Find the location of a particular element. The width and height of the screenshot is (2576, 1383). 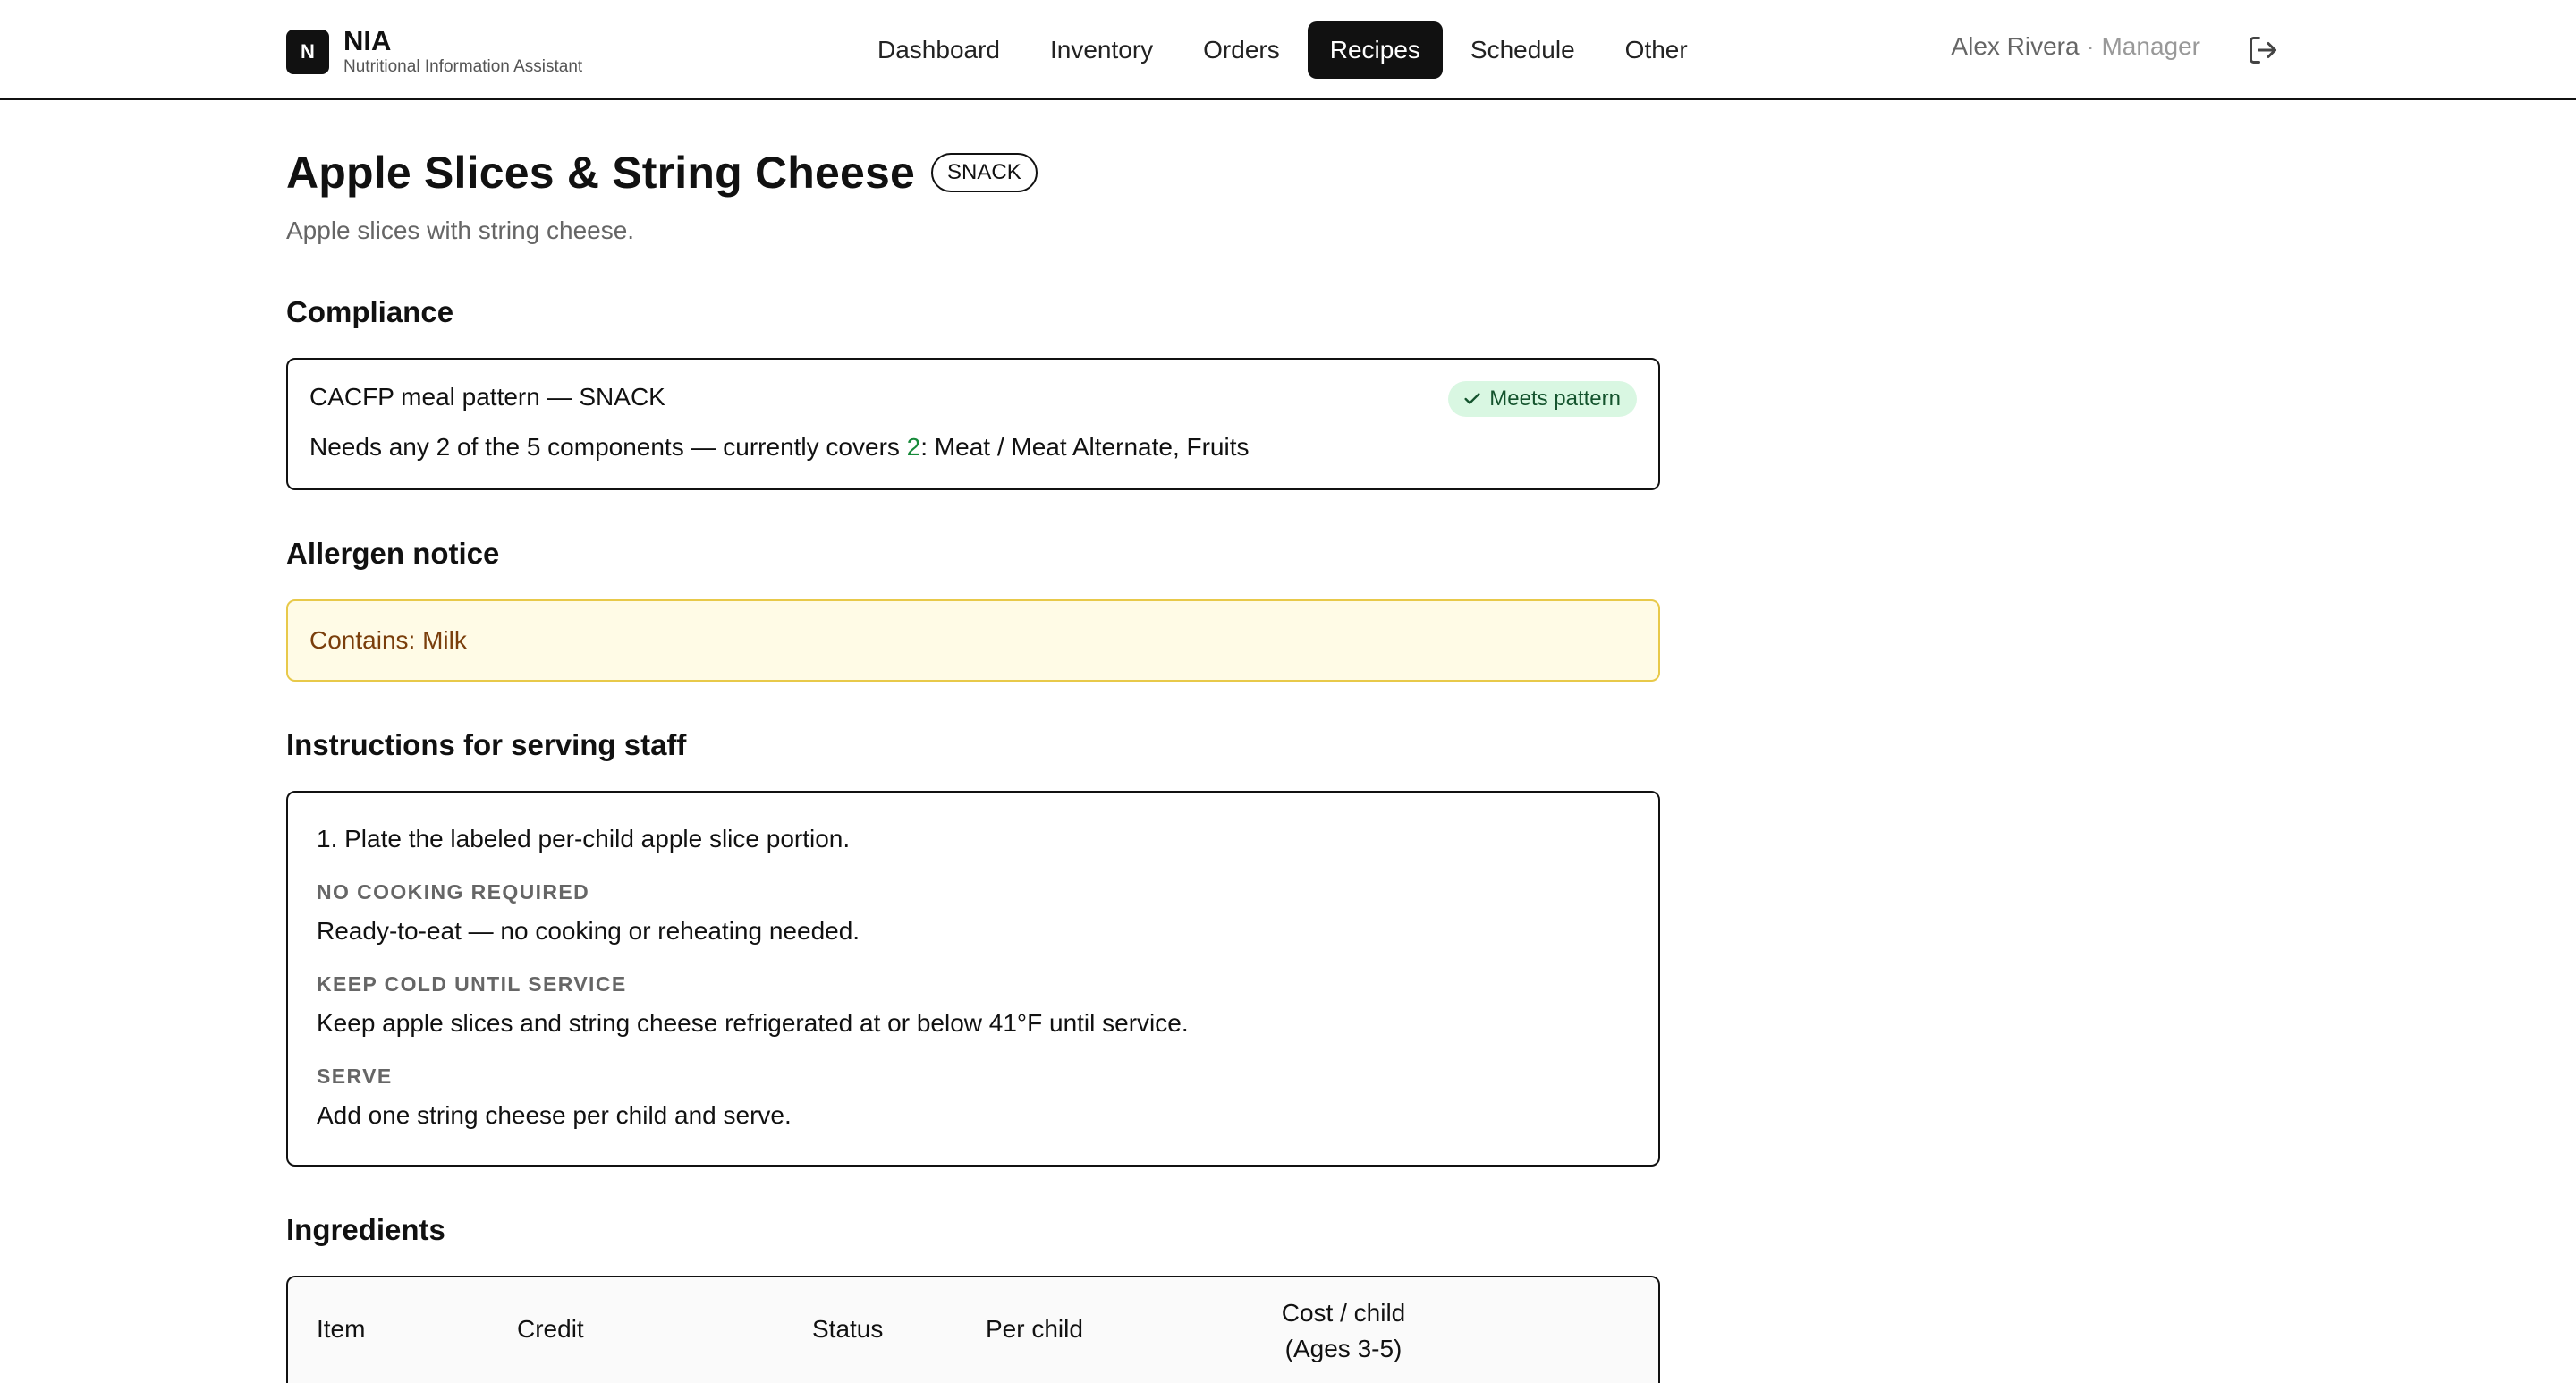

column-header-per-child: Per child is located at coordinates (1034, 1330).